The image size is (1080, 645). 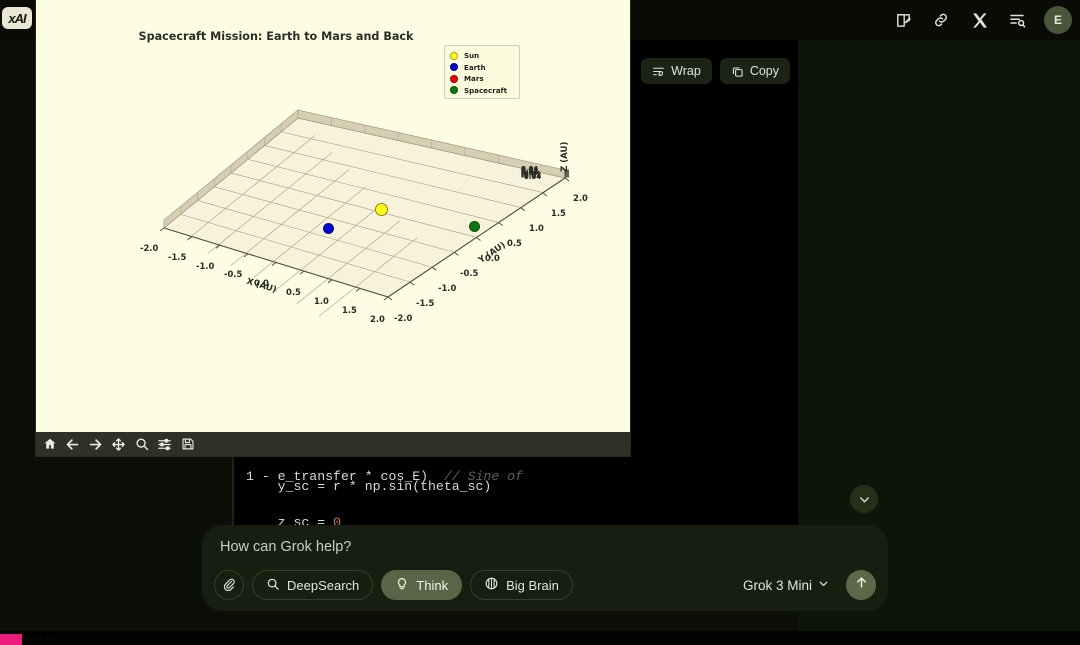 I want to click on y-tick-label: -0.5, so click(x=469, y=273).